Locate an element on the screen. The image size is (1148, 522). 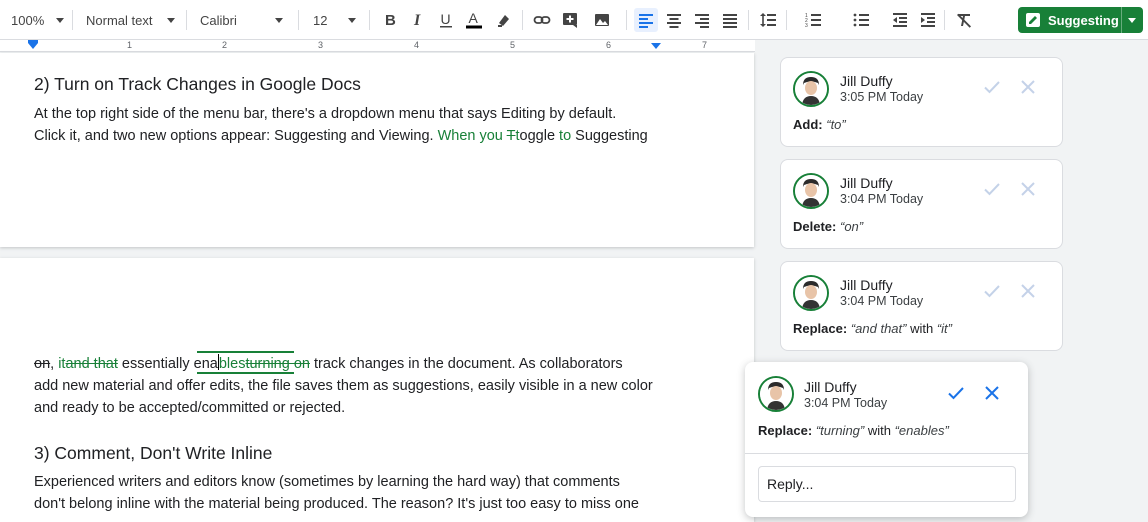
link-icon is located at coordinates (542, 20).